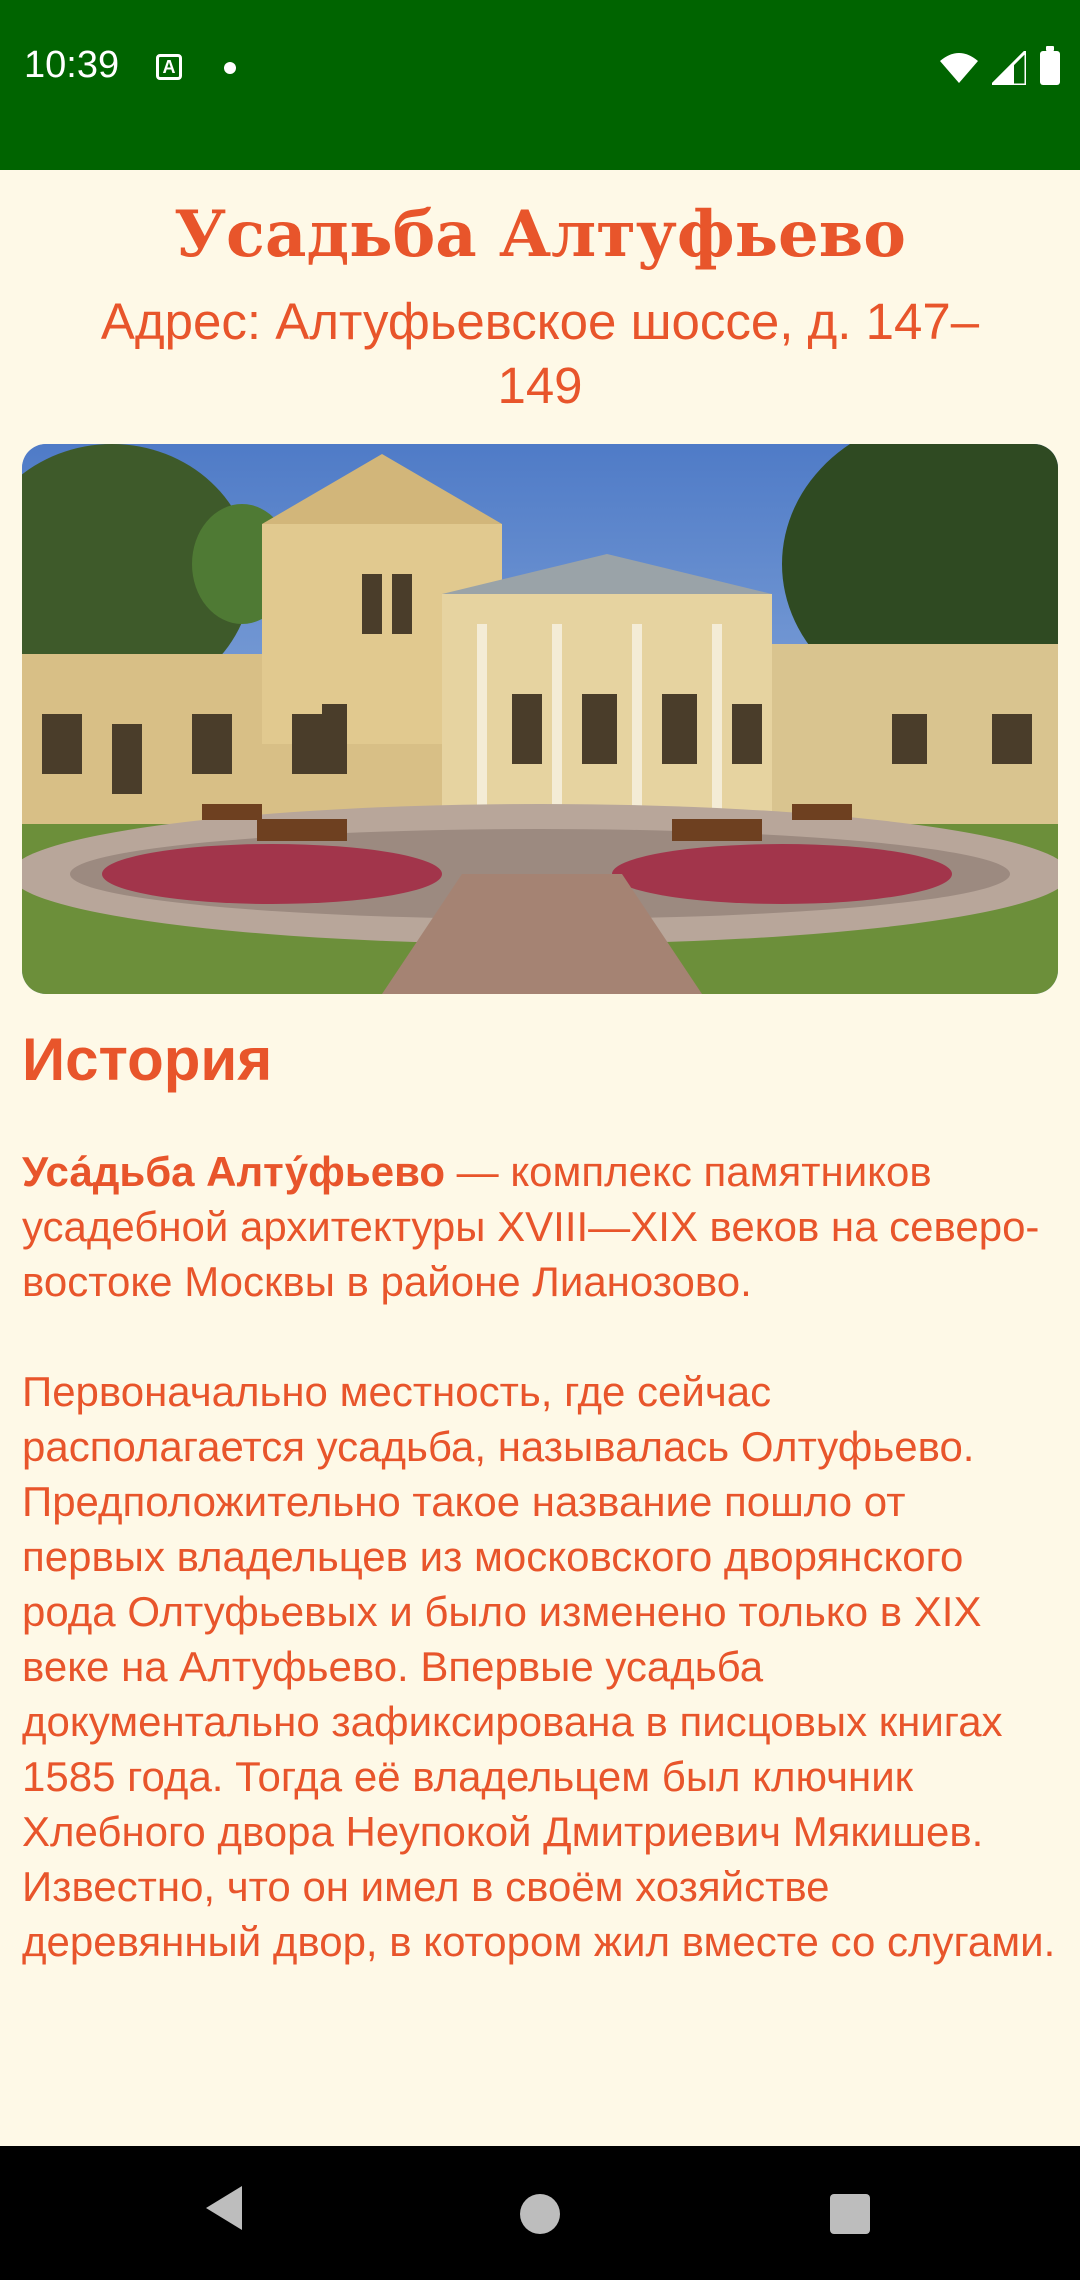 This screenshot has height=2280, width=1080. I want to click on navigation-bar, so click(540, 2213).